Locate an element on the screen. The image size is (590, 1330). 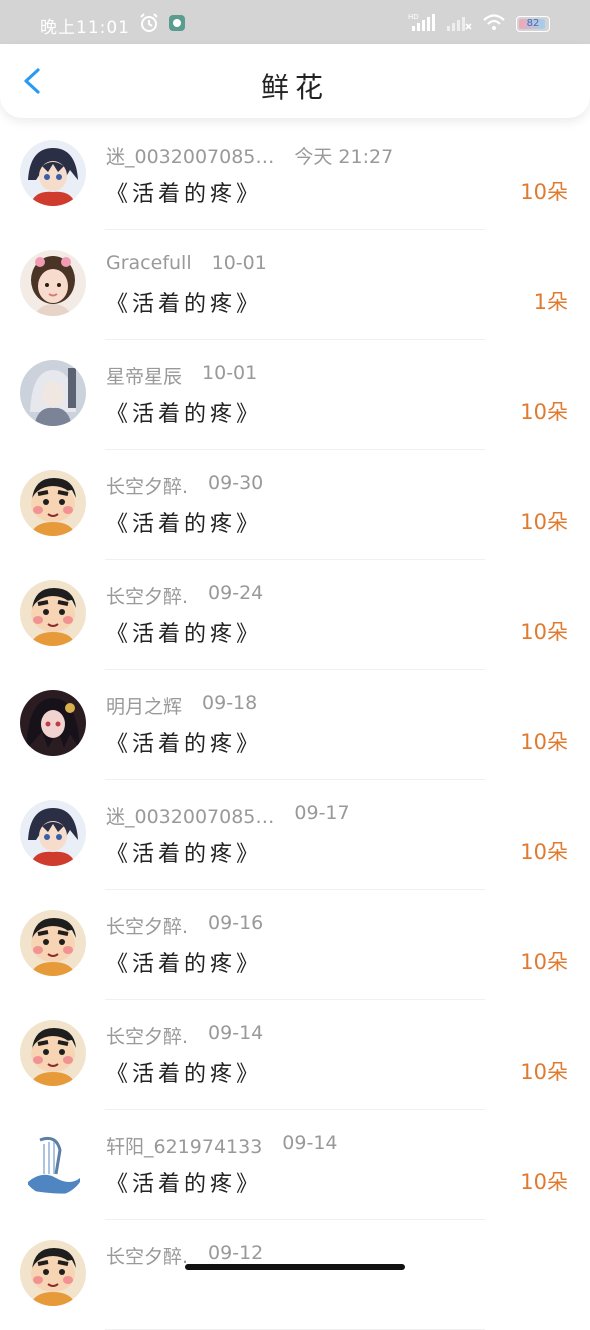
timestamp: 09-30 is located at coordinates (236, 483).